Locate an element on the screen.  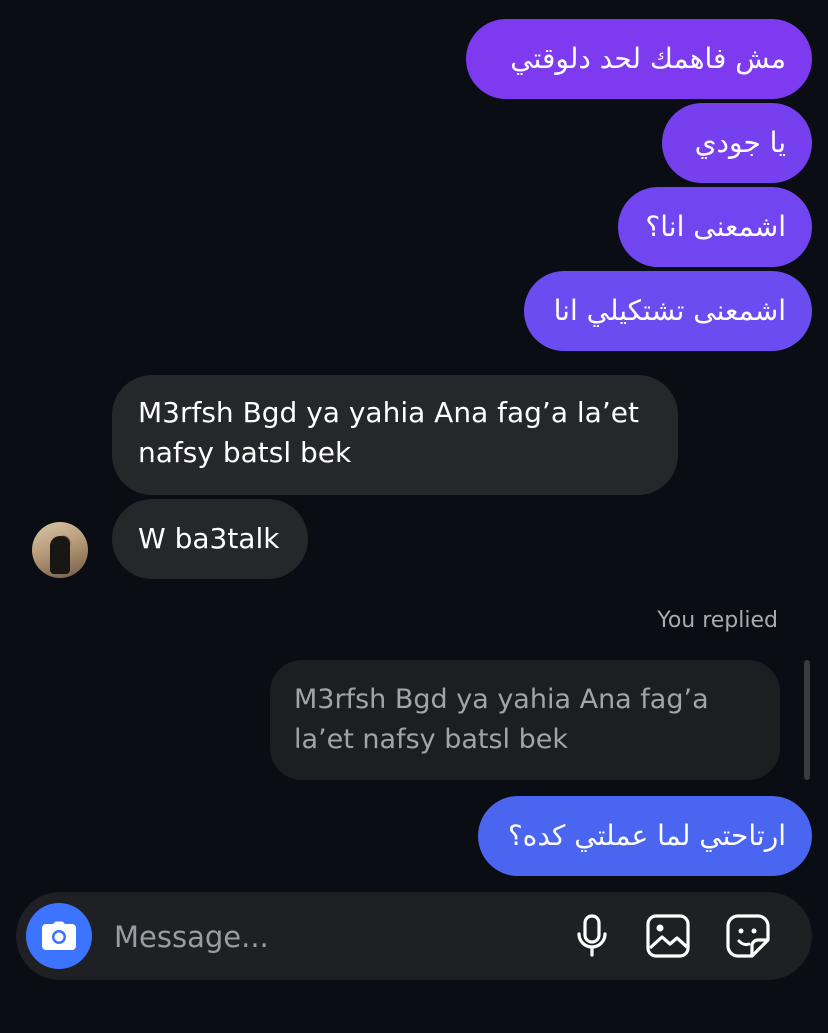
message-text: اشمعنى انا؟ is located at coordinates (715, 226).